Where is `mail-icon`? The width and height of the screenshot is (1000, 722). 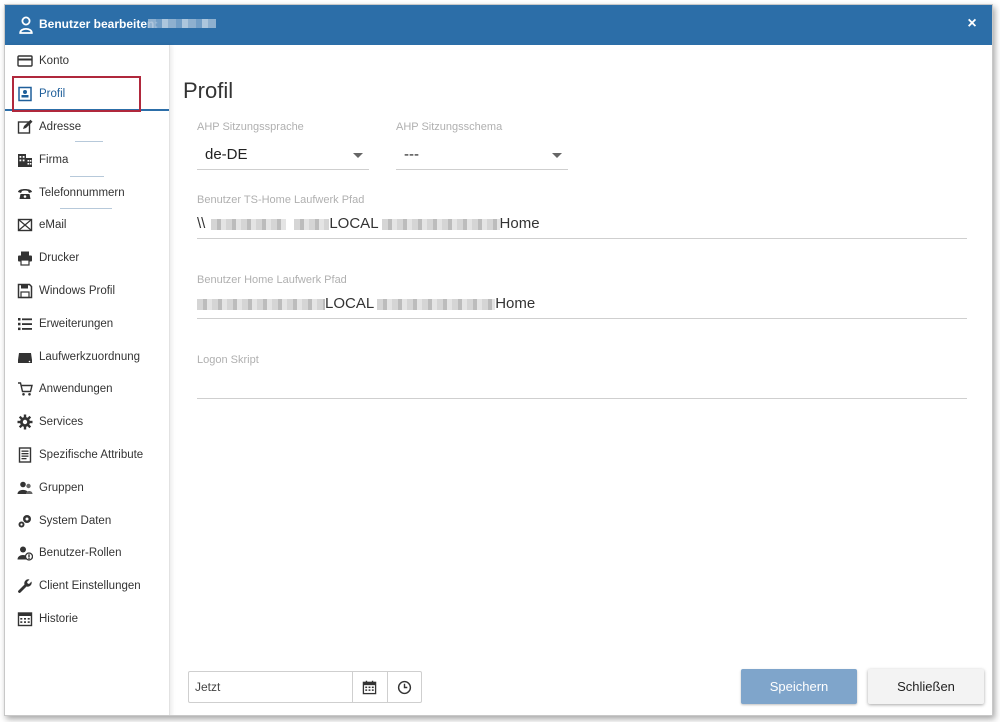
mail-icon is located at coordinates (25, 225).